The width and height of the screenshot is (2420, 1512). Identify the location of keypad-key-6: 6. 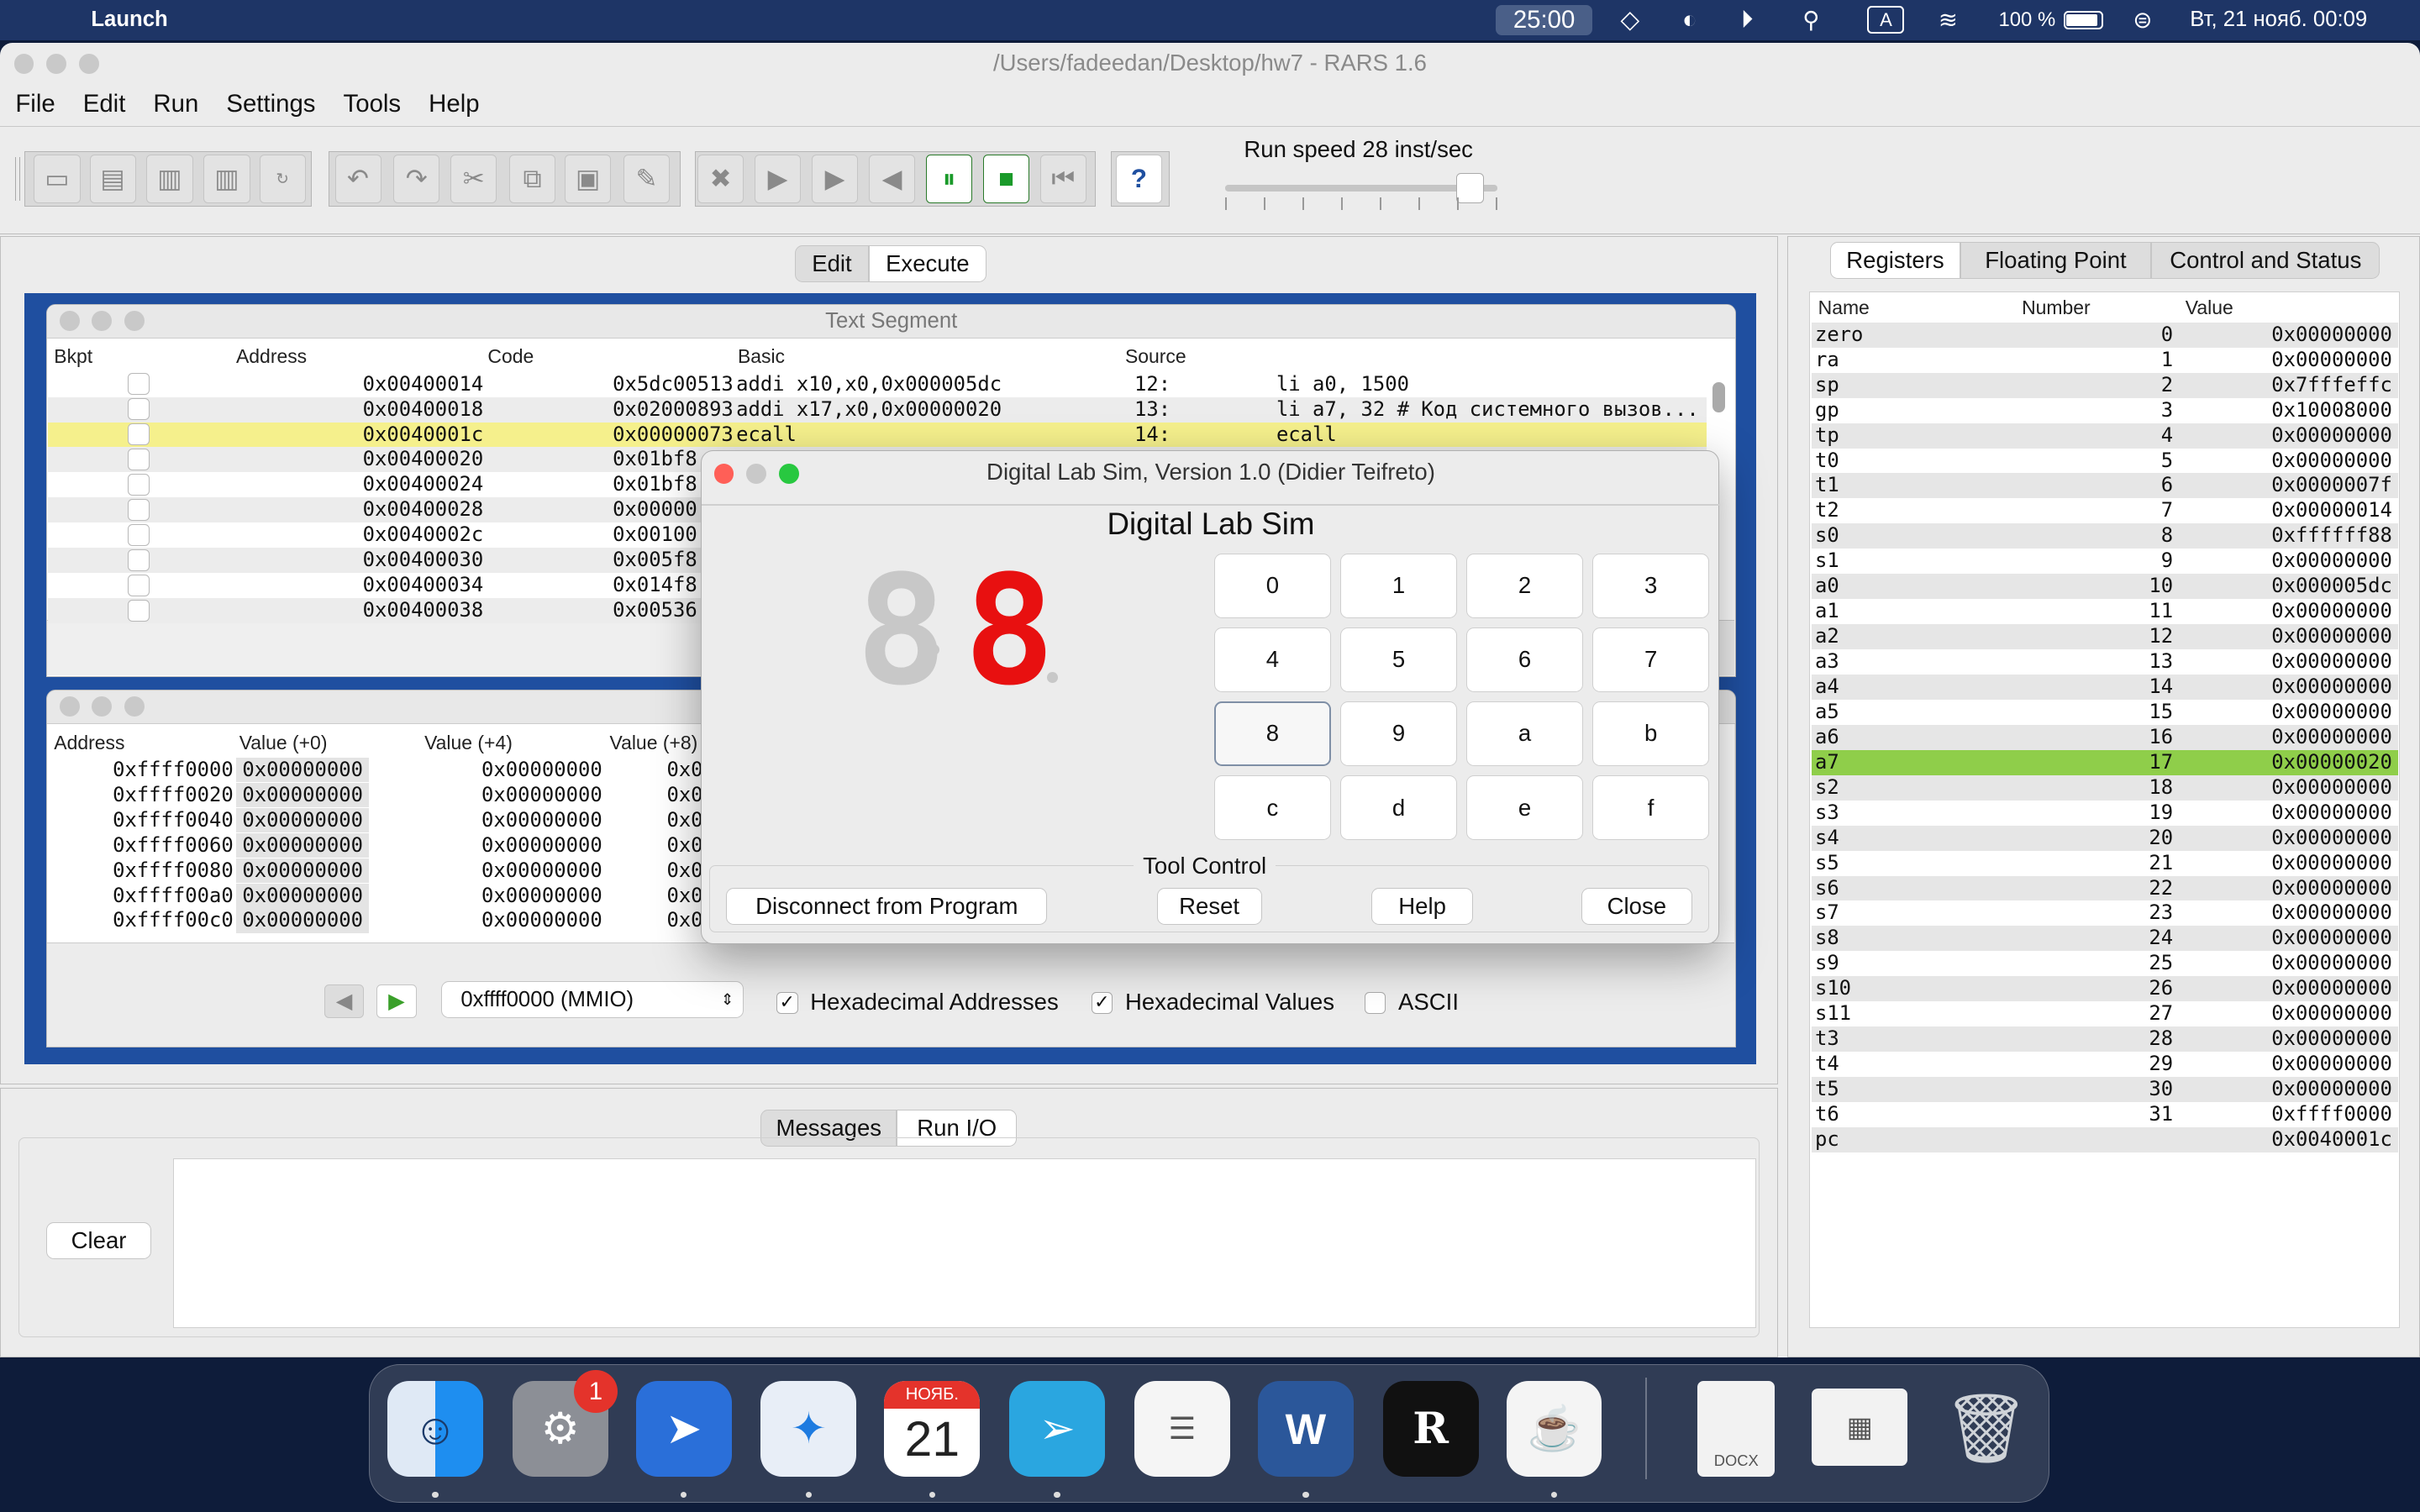
(1525, 659).